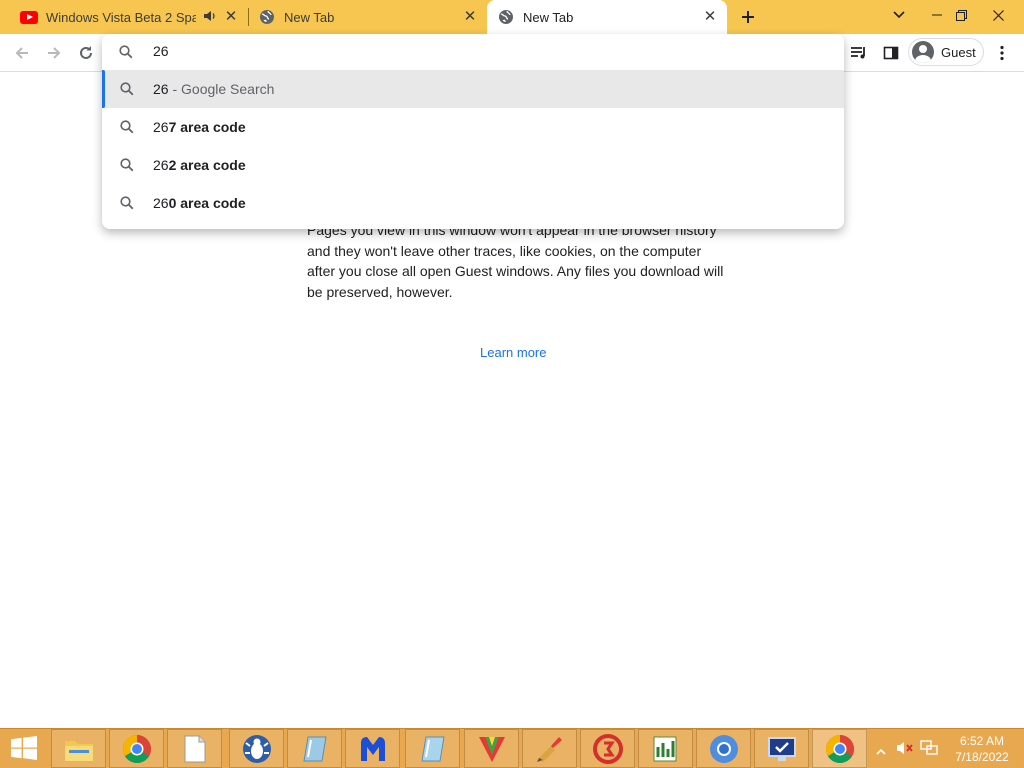  I want to click on show-hidden-icons-button, so click(881, 752).